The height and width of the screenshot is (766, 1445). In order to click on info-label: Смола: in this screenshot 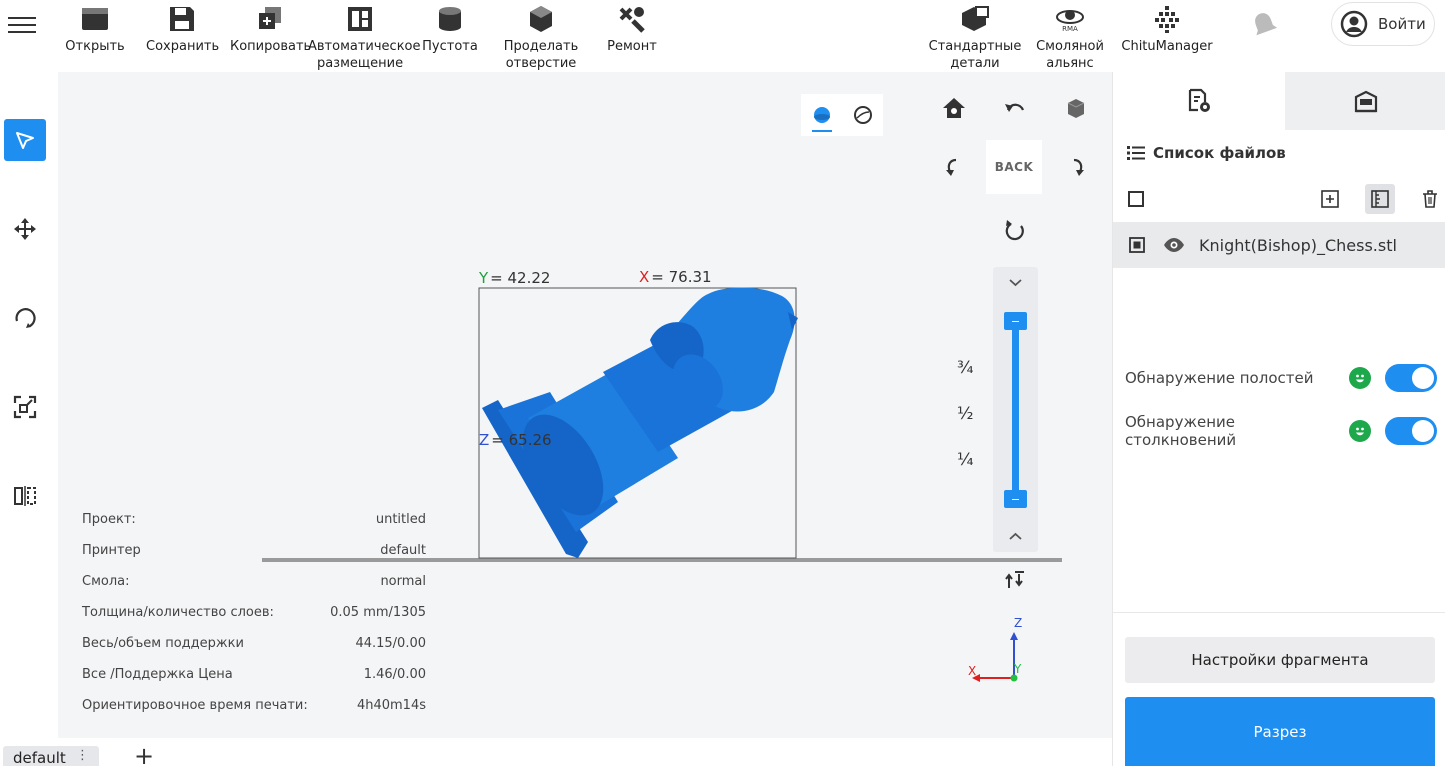, I will do `click(106, 581)`.